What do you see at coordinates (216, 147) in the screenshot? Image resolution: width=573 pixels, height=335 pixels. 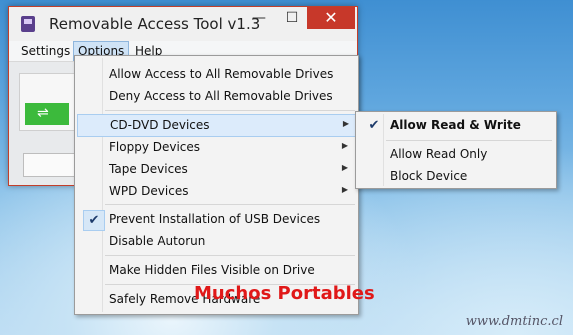 I see `menu-item-floppy: Floppy Devices ▶` at bounding box center [216, 147].